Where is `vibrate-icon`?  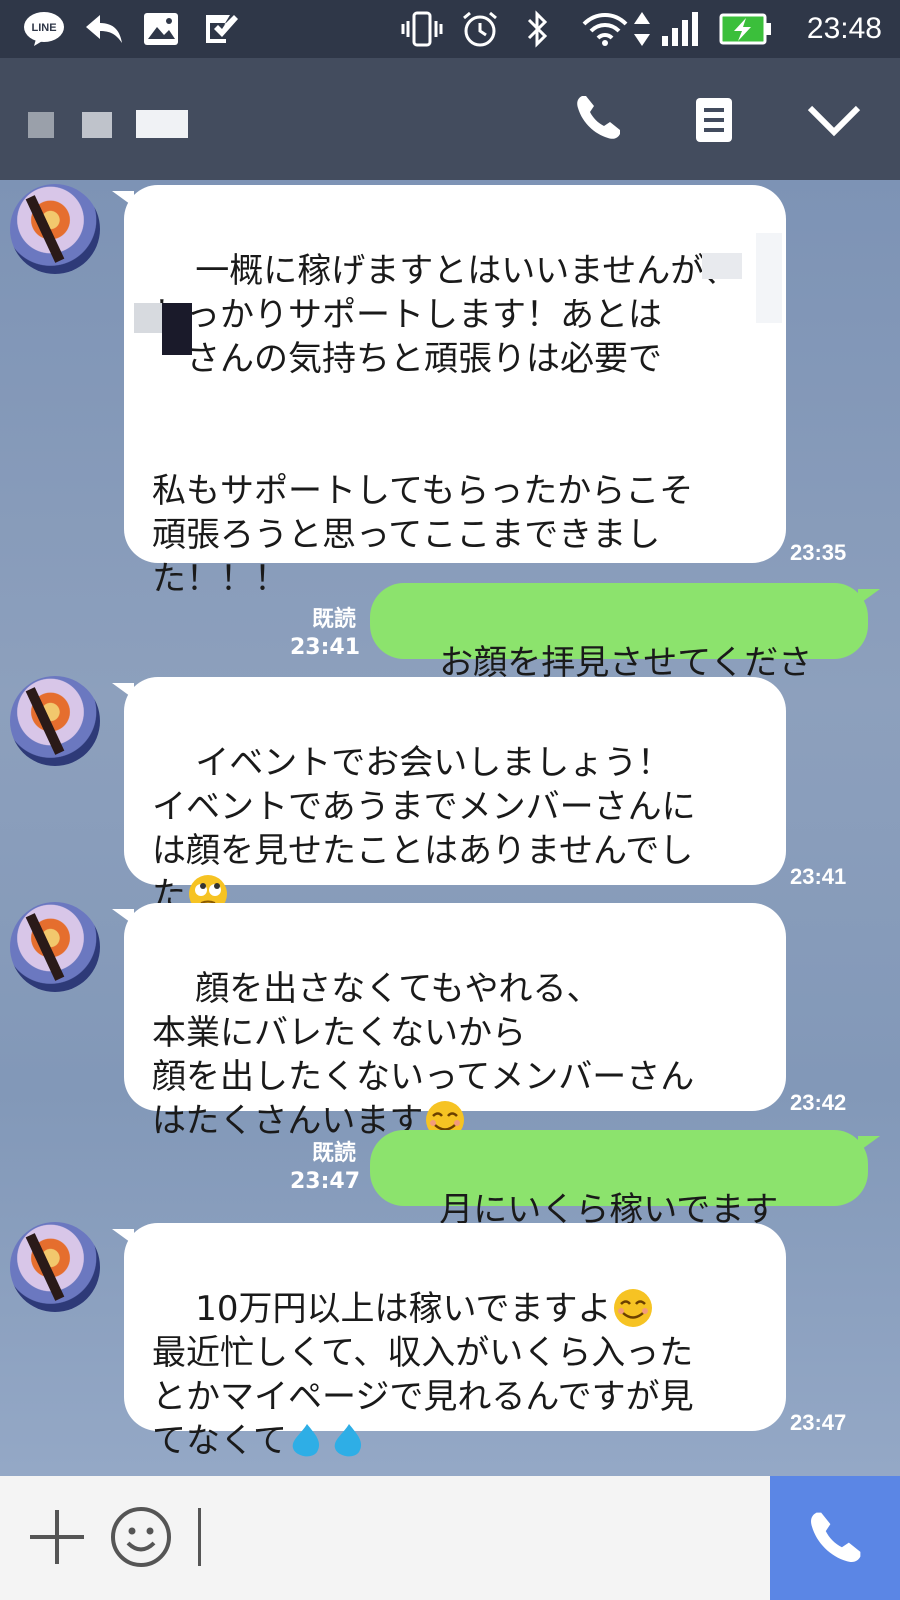
vibrate-icon is located at coordinates (422, 29).